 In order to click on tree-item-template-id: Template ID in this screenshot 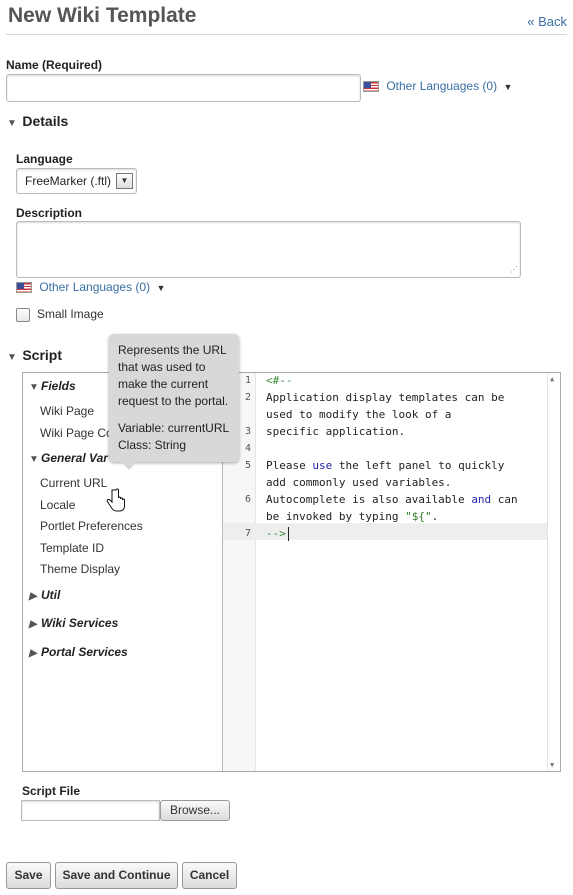, I will do `click(72, 548)`.